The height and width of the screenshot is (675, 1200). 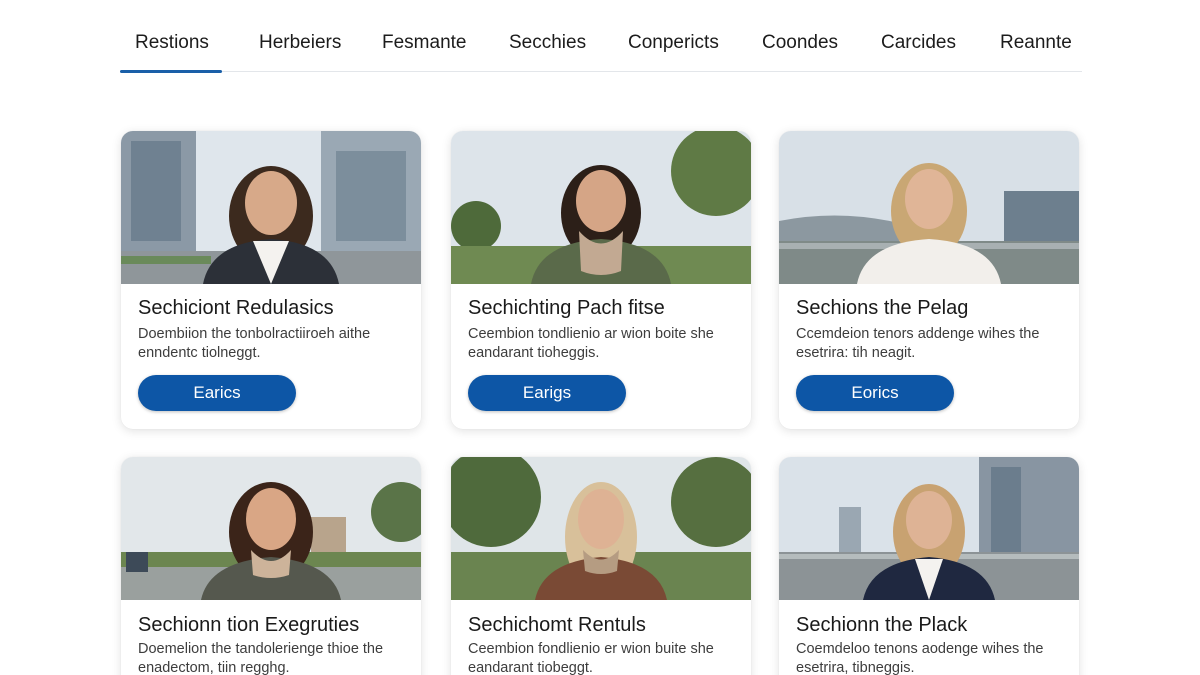 What do you see at coordinates (557, 625) in the screenshot?
I see `card-title: Sechichomt Rentuls` at bounding box center [557, 625].